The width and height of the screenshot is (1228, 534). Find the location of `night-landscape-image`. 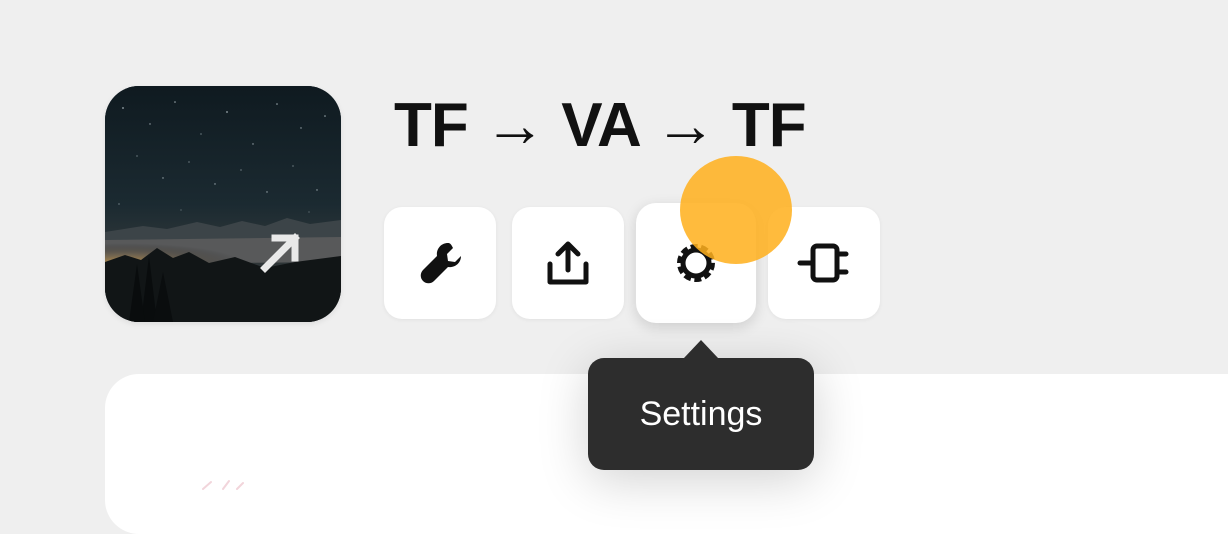

night-landscape-image is located at coordinates (223, 204).